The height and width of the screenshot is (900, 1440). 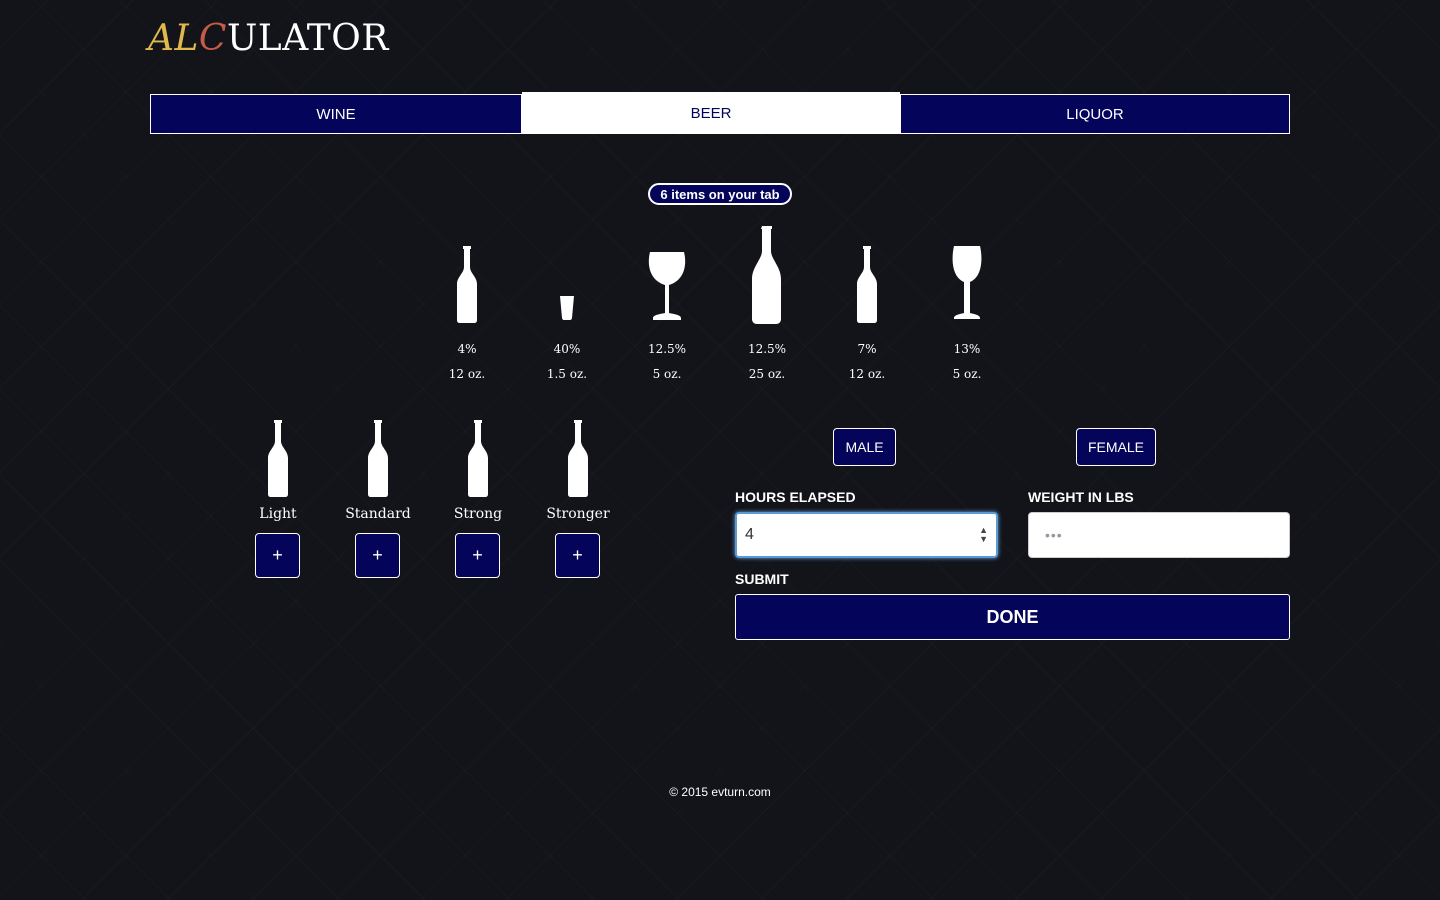 I want to click on abv-label: 13%, so click(x=967, y=349).